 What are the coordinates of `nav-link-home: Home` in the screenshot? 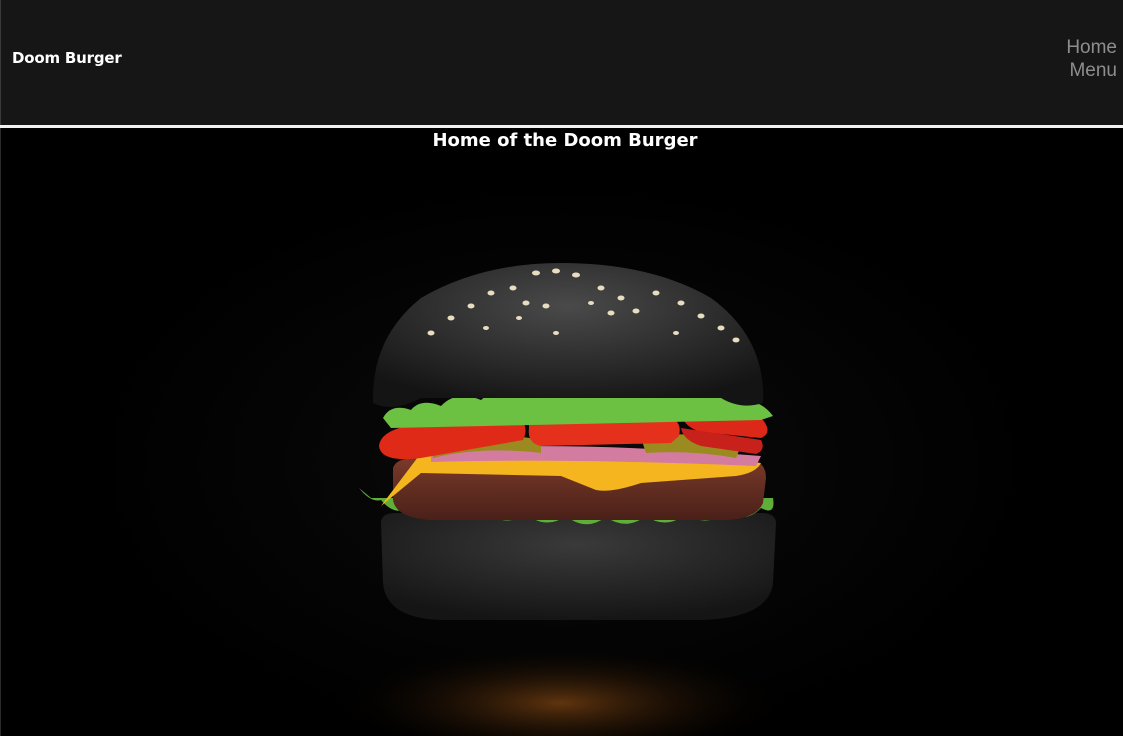 It's located at (1091, 47).